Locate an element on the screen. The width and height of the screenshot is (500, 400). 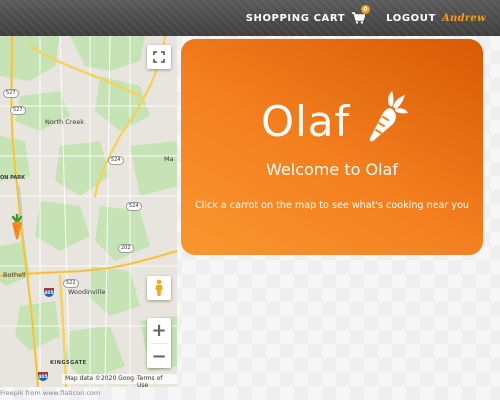
olaf-logo: Olaf is located at coordinates (332, 129).